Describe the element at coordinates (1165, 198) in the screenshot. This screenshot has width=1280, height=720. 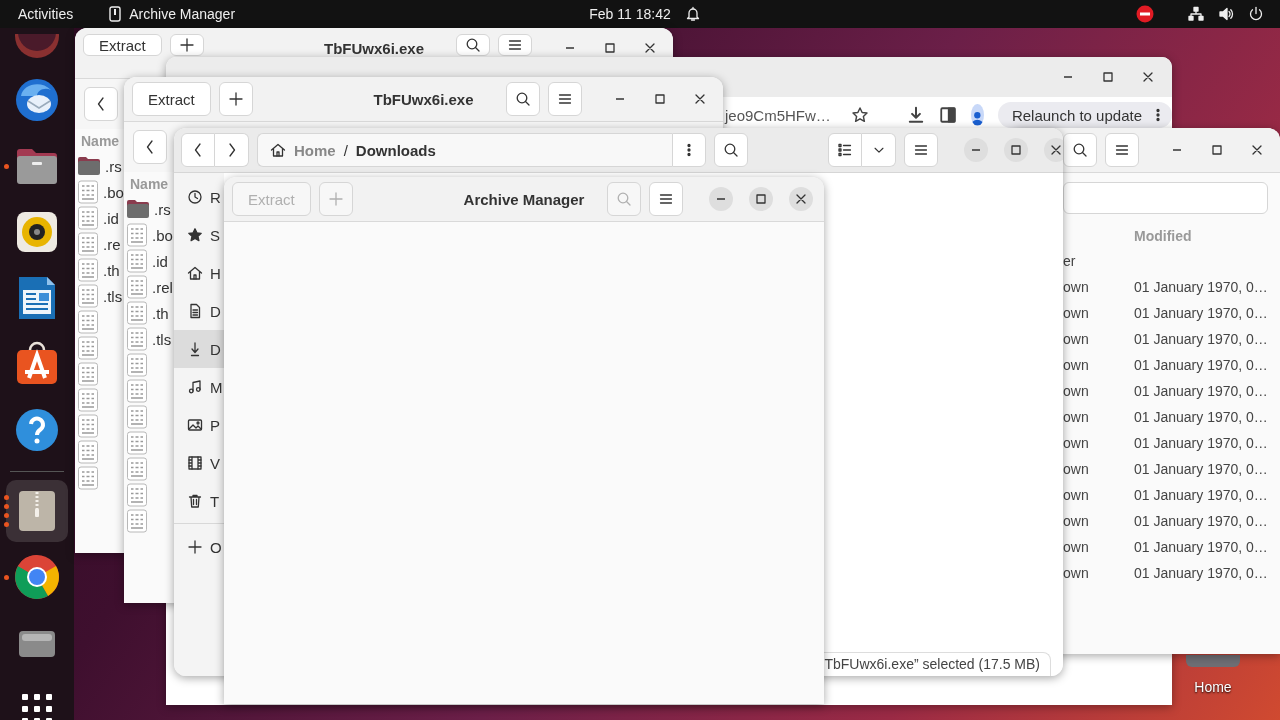
I see `search-field` at that location.